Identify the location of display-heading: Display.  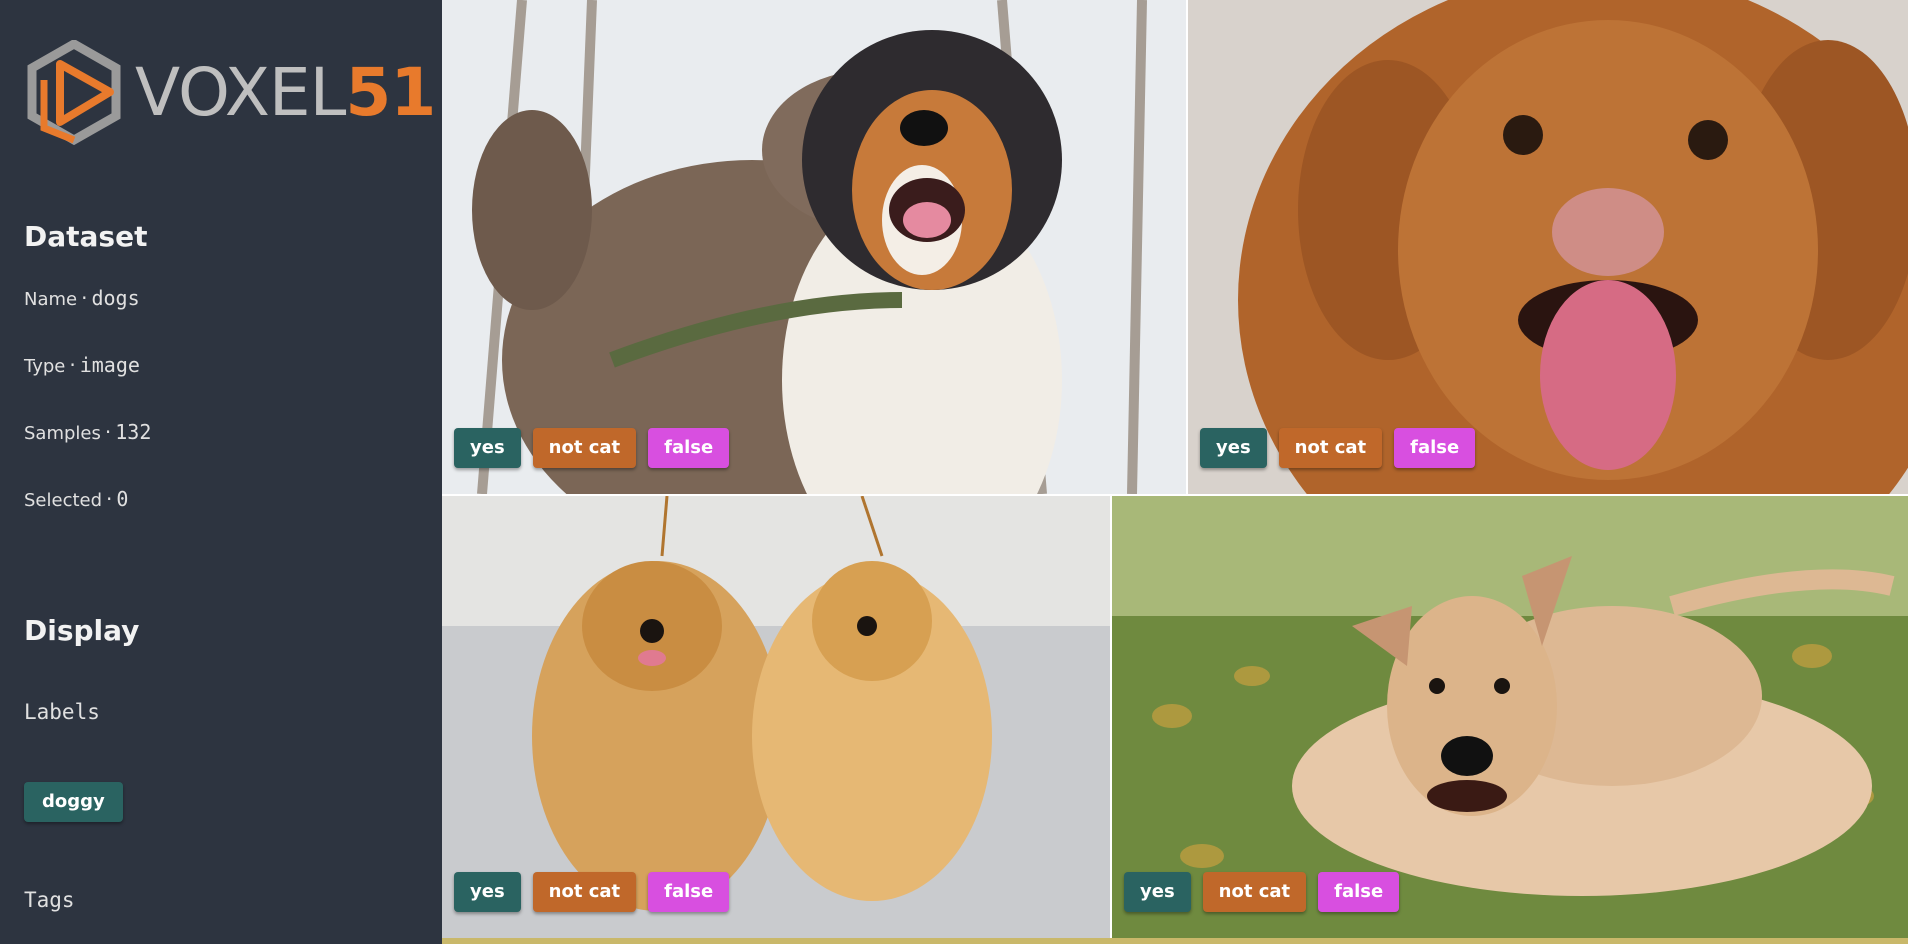
(82, 630).